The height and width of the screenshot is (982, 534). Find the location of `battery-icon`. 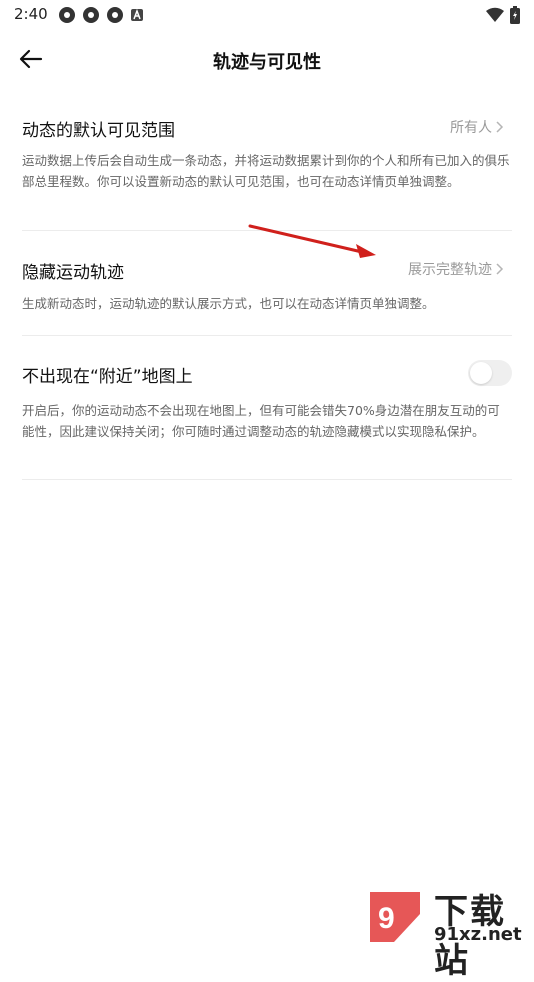

battery-icon is located at coordinates (515, 15).